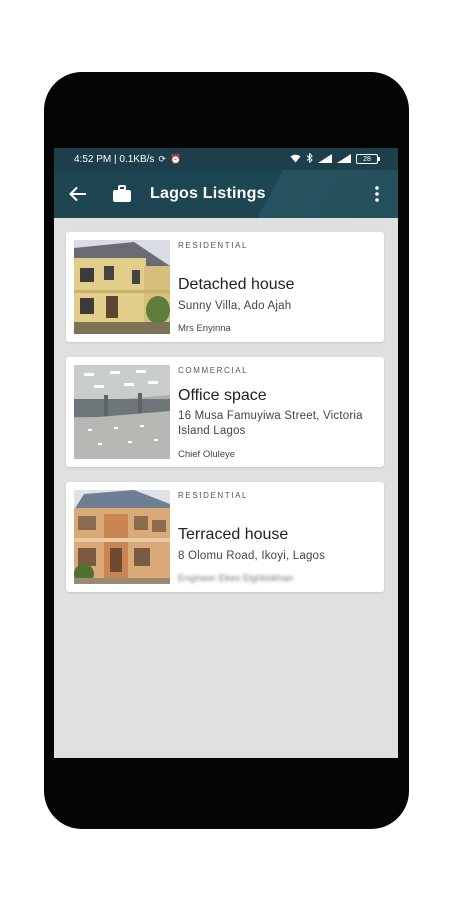  What do you see at coordinates (213, 370) in the screenshot?
I see `listing-category: COMMERCIAL` at bounding box center [213, 370].